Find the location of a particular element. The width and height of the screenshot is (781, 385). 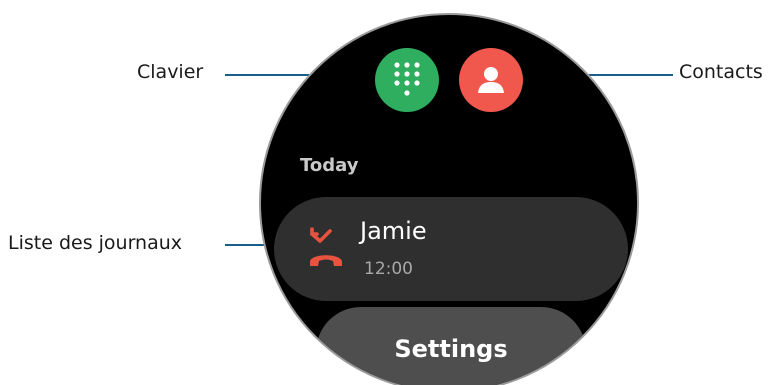

contacts-button is located at coordinates (491, 80).